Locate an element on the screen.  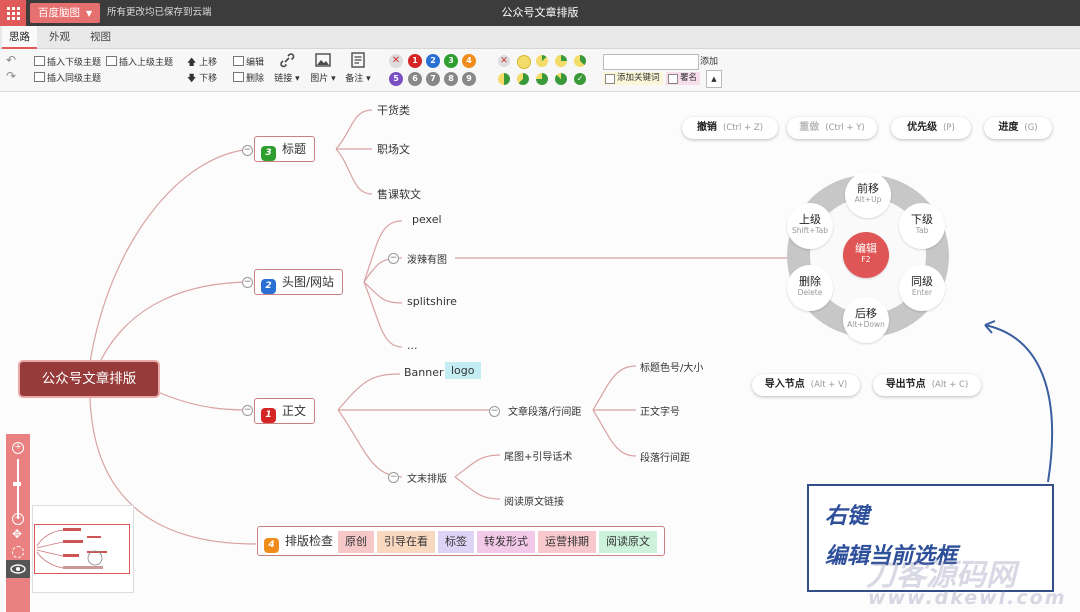
subtopic-read-more-link: 阅读原文链接 is located at coordinates (534, 500).